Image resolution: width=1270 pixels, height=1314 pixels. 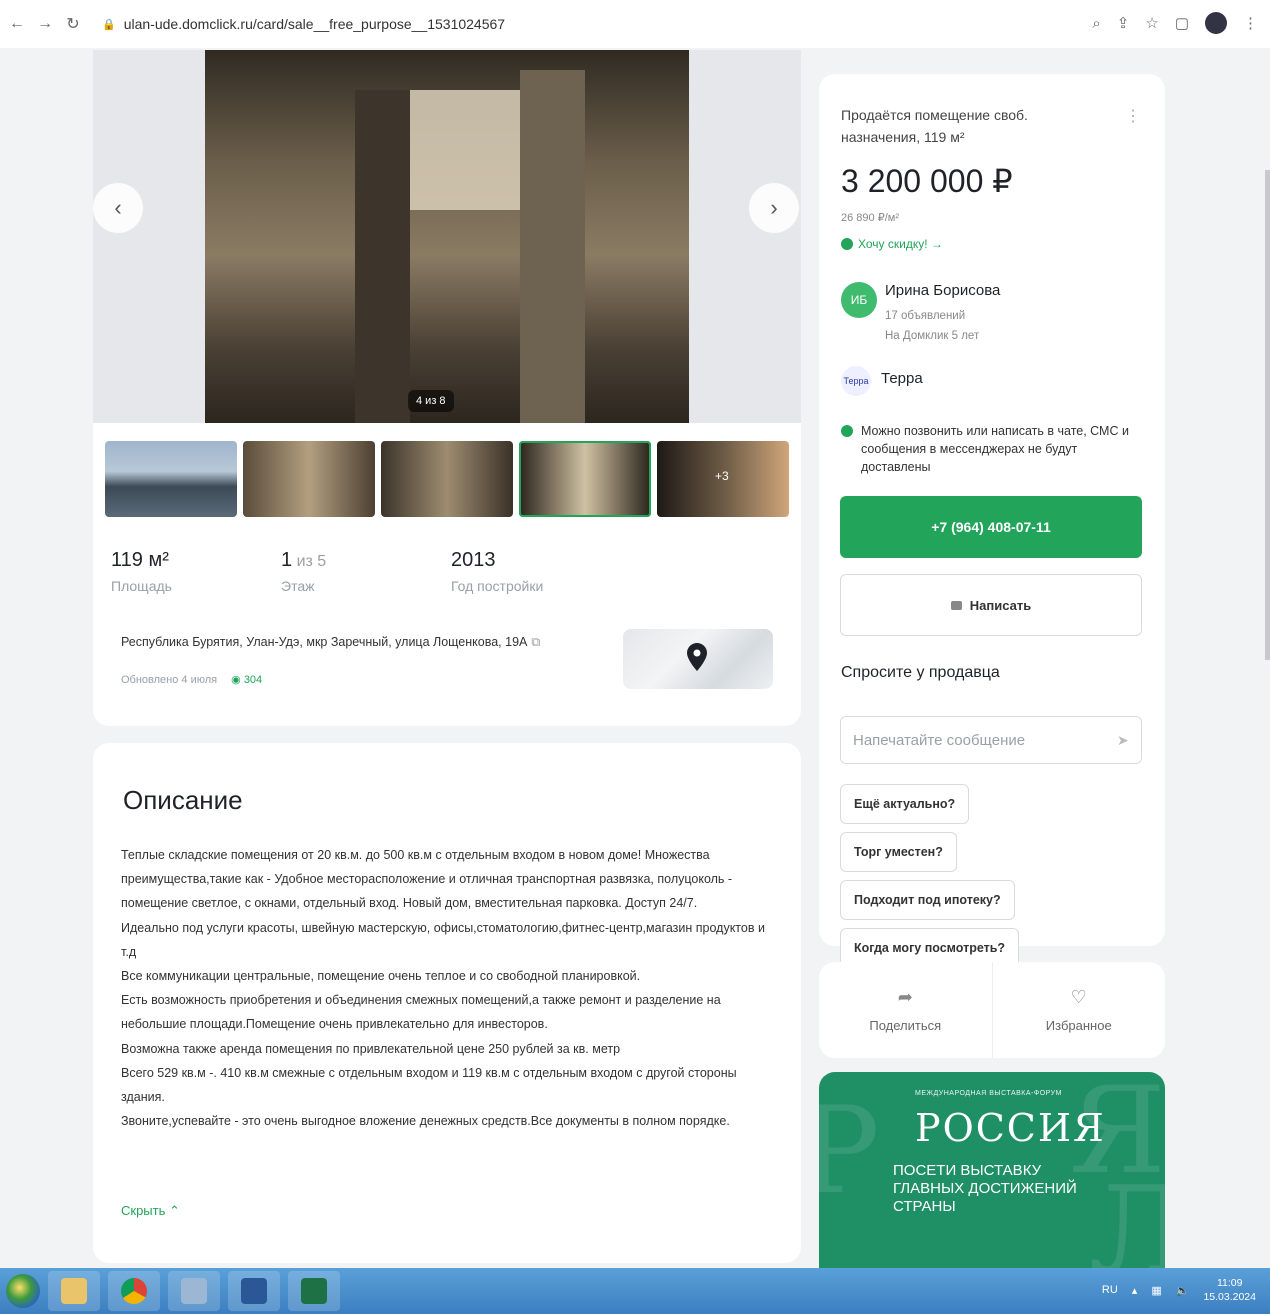 What do you see at coordinates (932, 326) in the screenshot?
I see `seller-meta: 17 объявлений На Домклик 5 лет` at bounding box center [932, 326].